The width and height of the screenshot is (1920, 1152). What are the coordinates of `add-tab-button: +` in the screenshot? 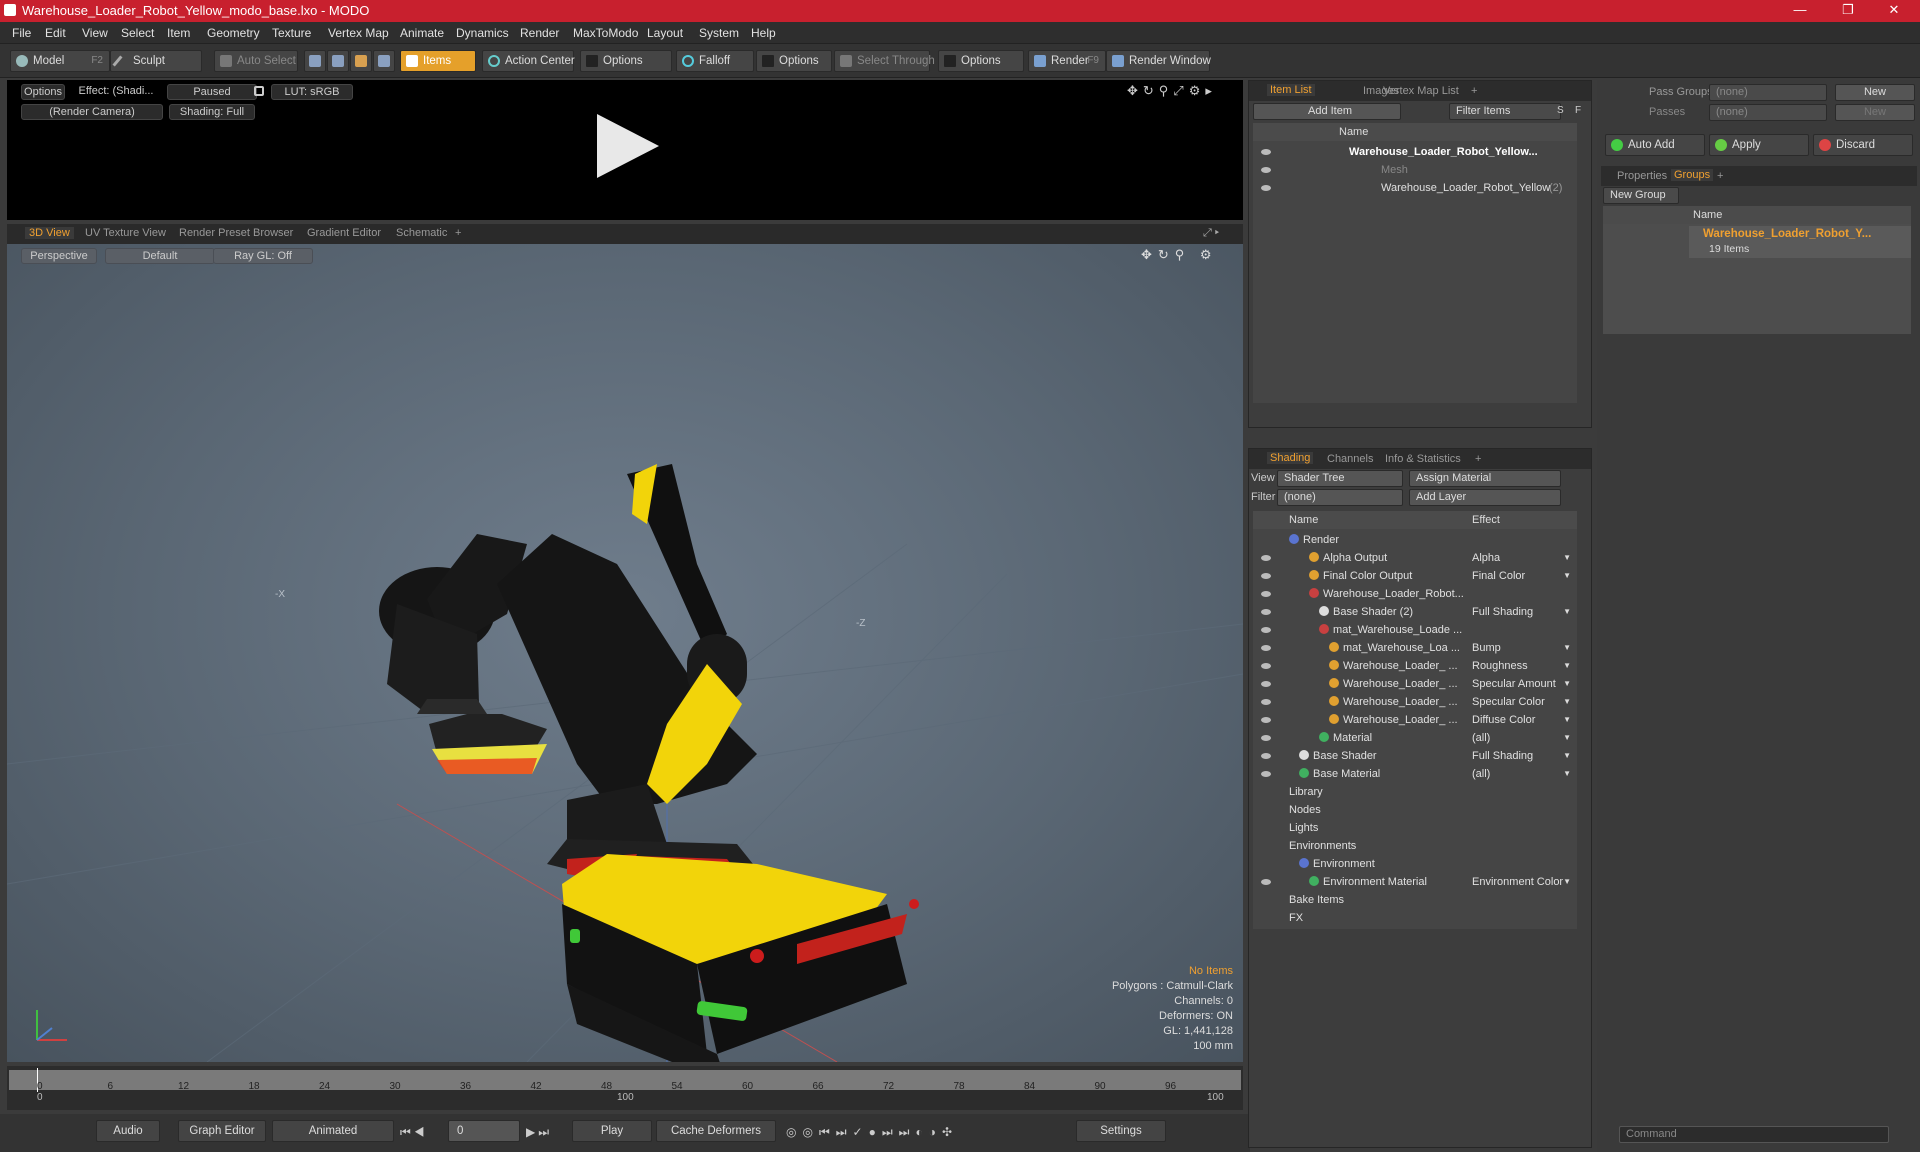 It's located at (458, 233).